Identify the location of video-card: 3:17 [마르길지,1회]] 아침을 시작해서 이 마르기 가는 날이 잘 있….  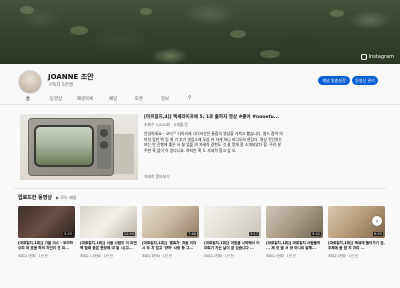
(232, 232).